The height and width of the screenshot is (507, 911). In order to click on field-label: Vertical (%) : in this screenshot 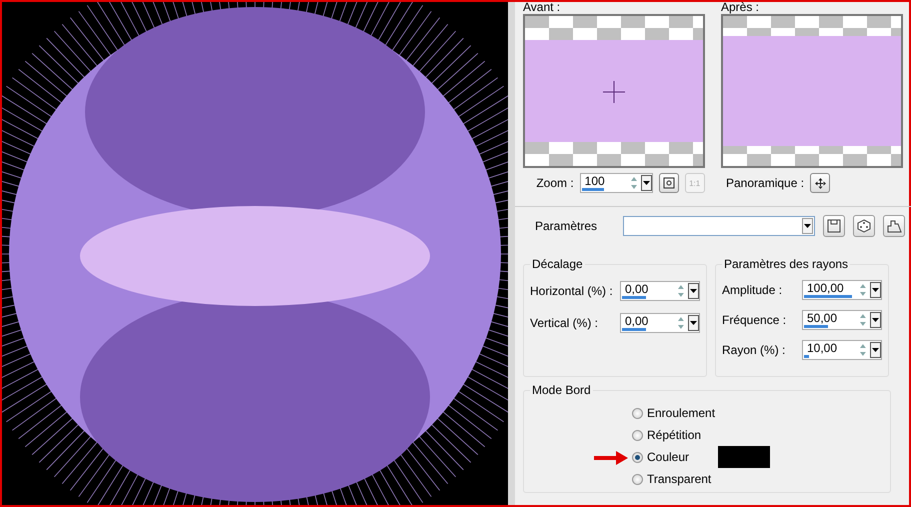, I will do `click(564, 323)`.